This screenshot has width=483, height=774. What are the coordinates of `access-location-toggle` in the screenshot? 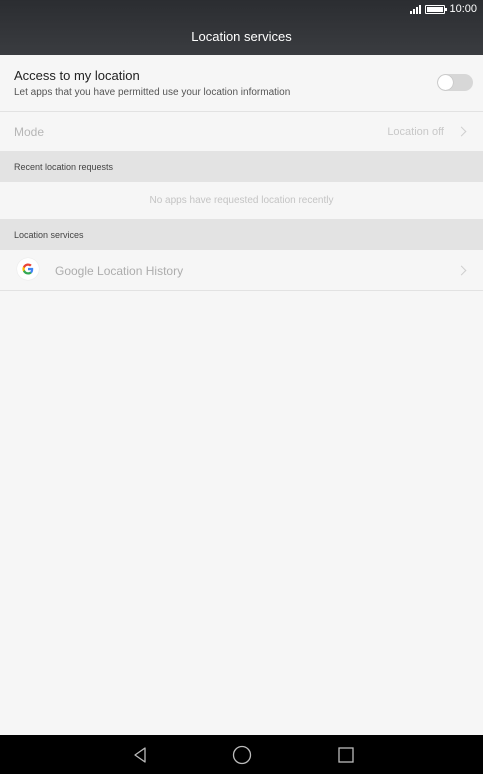 It's located at (455, 82).